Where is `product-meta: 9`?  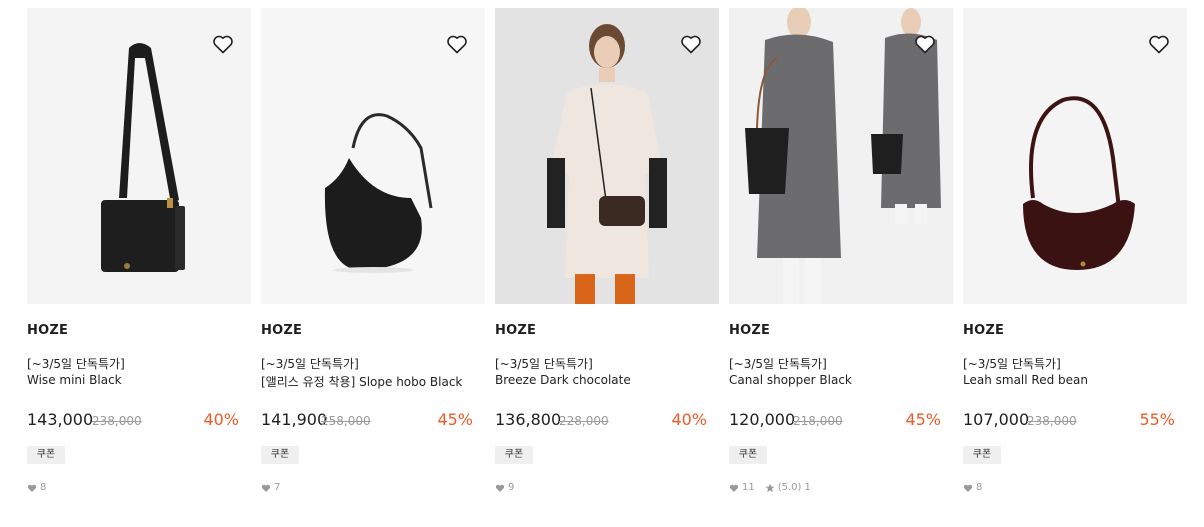 product-meta: 9 is located at coordinates (504, 487).